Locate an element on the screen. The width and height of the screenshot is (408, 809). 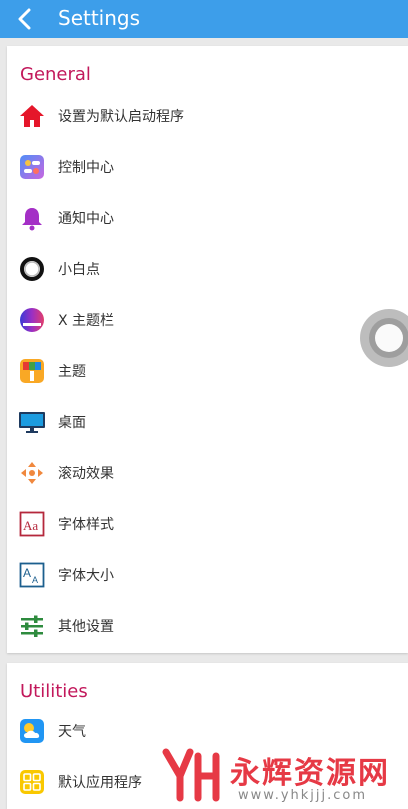
settings-item-scroll-effect: 滚动效果 is located at coordinates (207, 473).